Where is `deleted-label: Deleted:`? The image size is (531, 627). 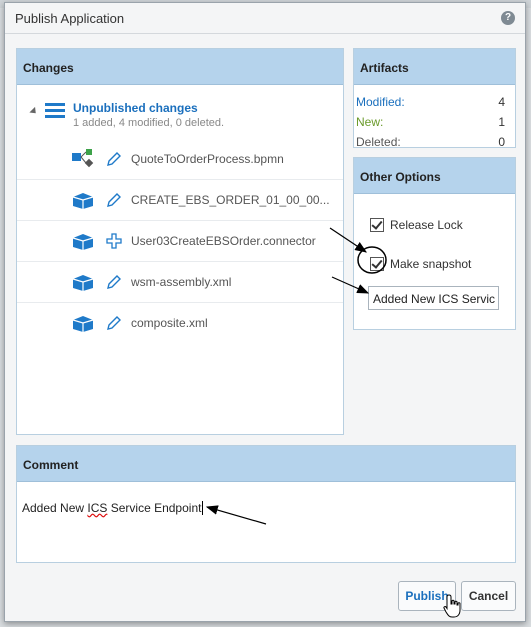
deleted-label: Deleted: is located at coordinates (378, 142).